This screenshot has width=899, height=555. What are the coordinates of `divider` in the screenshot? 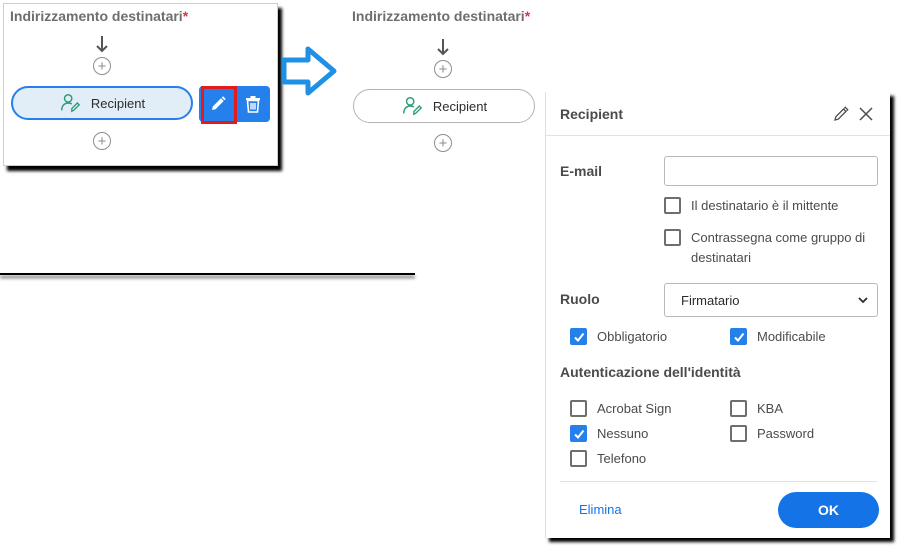 It's located at (207, 274).